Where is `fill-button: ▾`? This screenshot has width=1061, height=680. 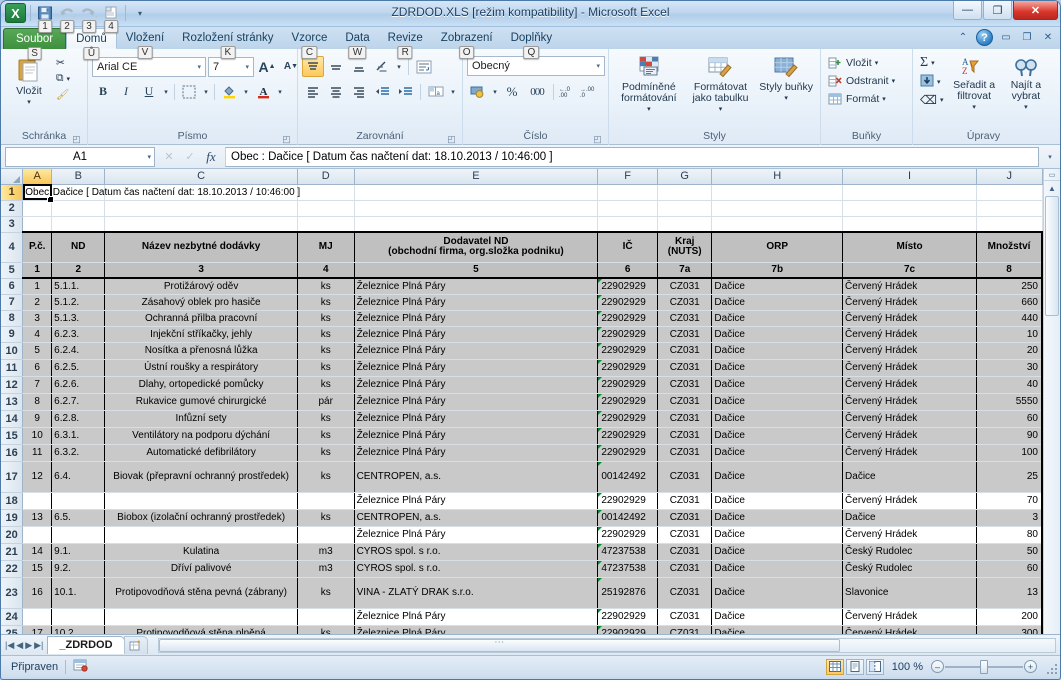
fill-button: ▾ is located at coordinates (931, 82).